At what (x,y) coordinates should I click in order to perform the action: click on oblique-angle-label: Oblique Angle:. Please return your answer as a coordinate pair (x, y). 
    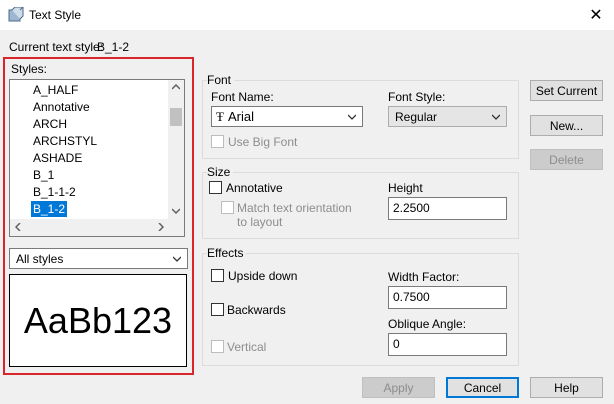
    Looking at the image, I should click on (427, 324).